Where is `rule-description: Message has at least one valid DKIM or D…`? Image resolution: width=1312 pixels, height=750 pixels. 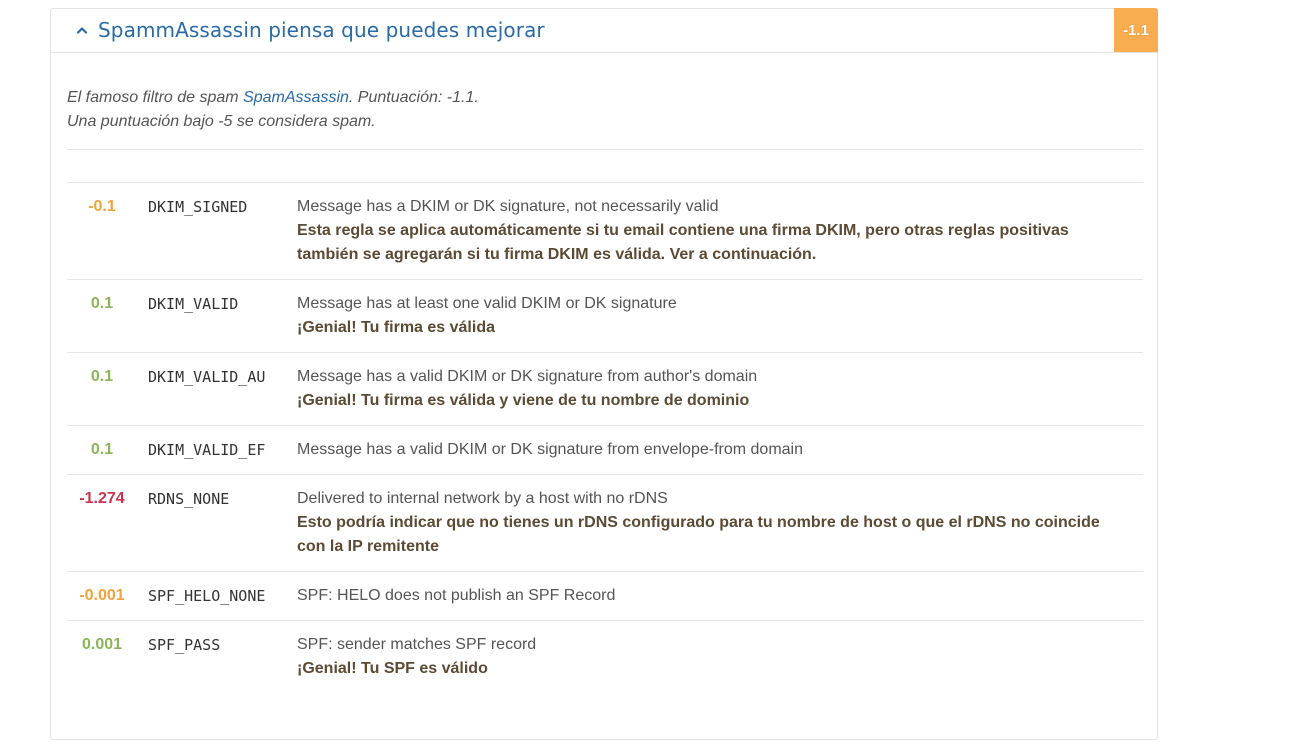
rule-description: Message has at least one valid DKIM or D… is located at coordinates (487, 303).